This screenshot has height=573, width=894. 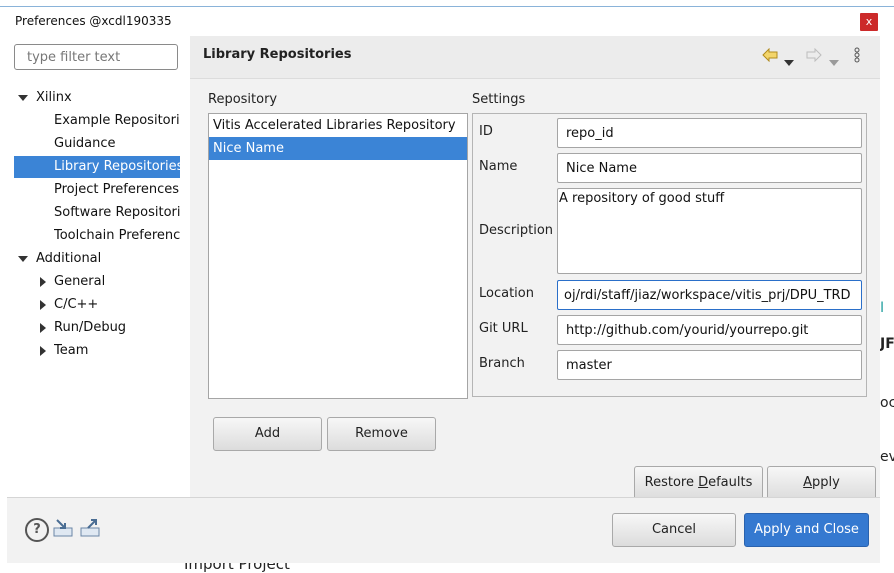 What do you see at coordinates (63, 528) in the screenshot?
I see `import-icon` at bounding box center [63, 528].